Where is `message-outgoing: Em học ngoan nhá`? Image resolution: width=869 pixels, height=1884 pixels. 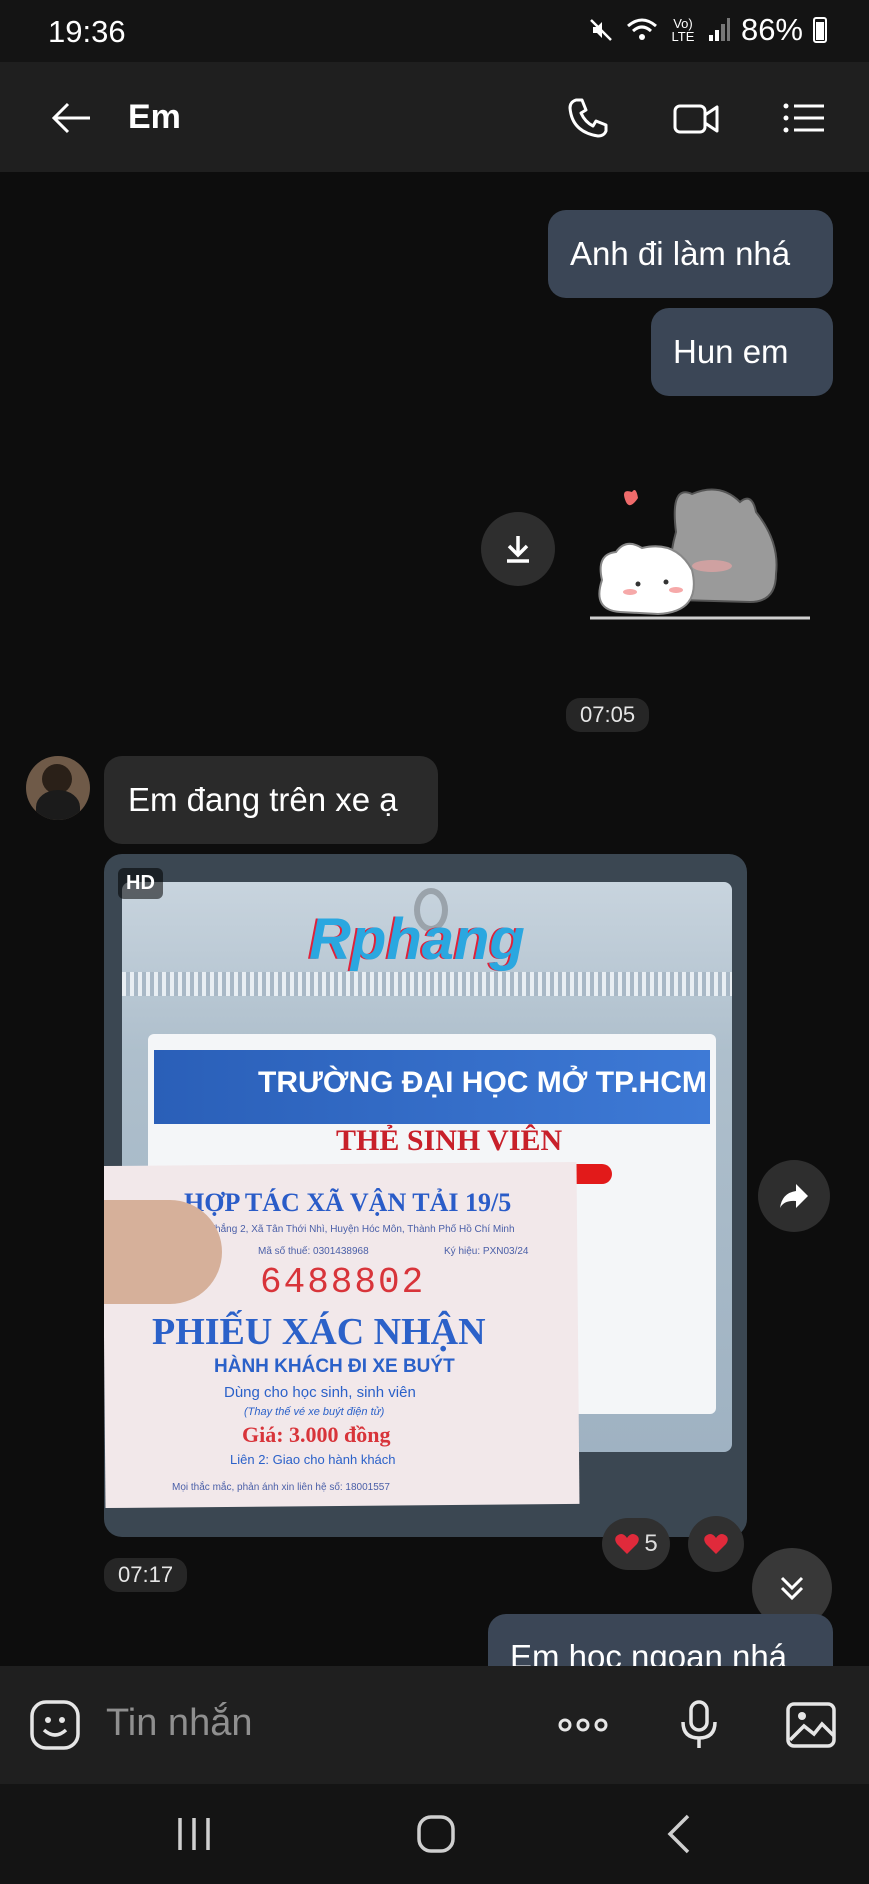 message-outgoing: Em học ngoan nhá is located at coordinates (660, 1640).